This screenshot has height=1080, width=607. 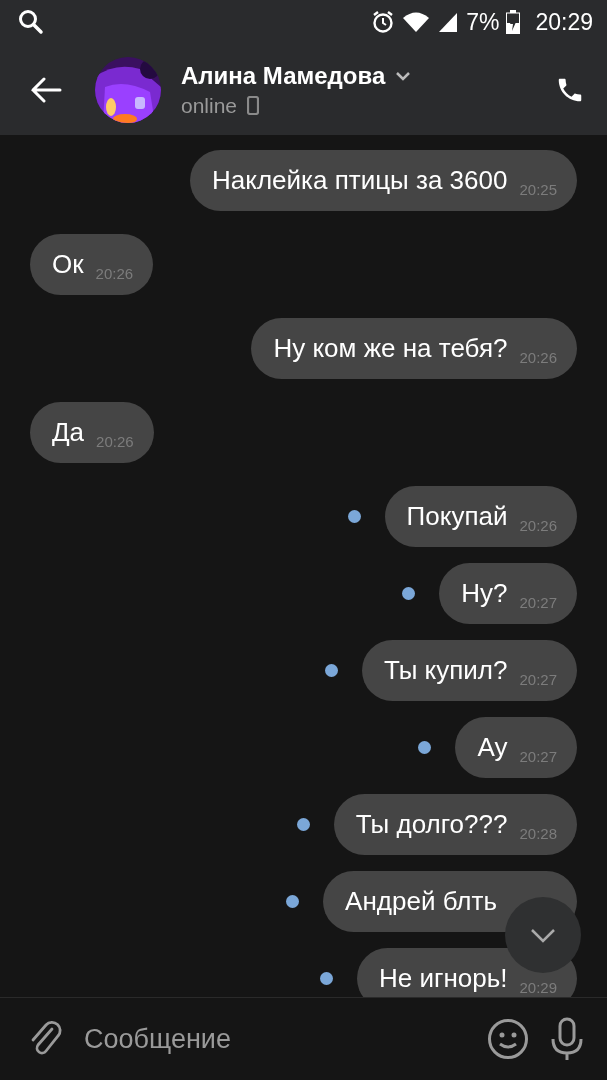 I want to click on signal-icon, so click(x=448, y=22).